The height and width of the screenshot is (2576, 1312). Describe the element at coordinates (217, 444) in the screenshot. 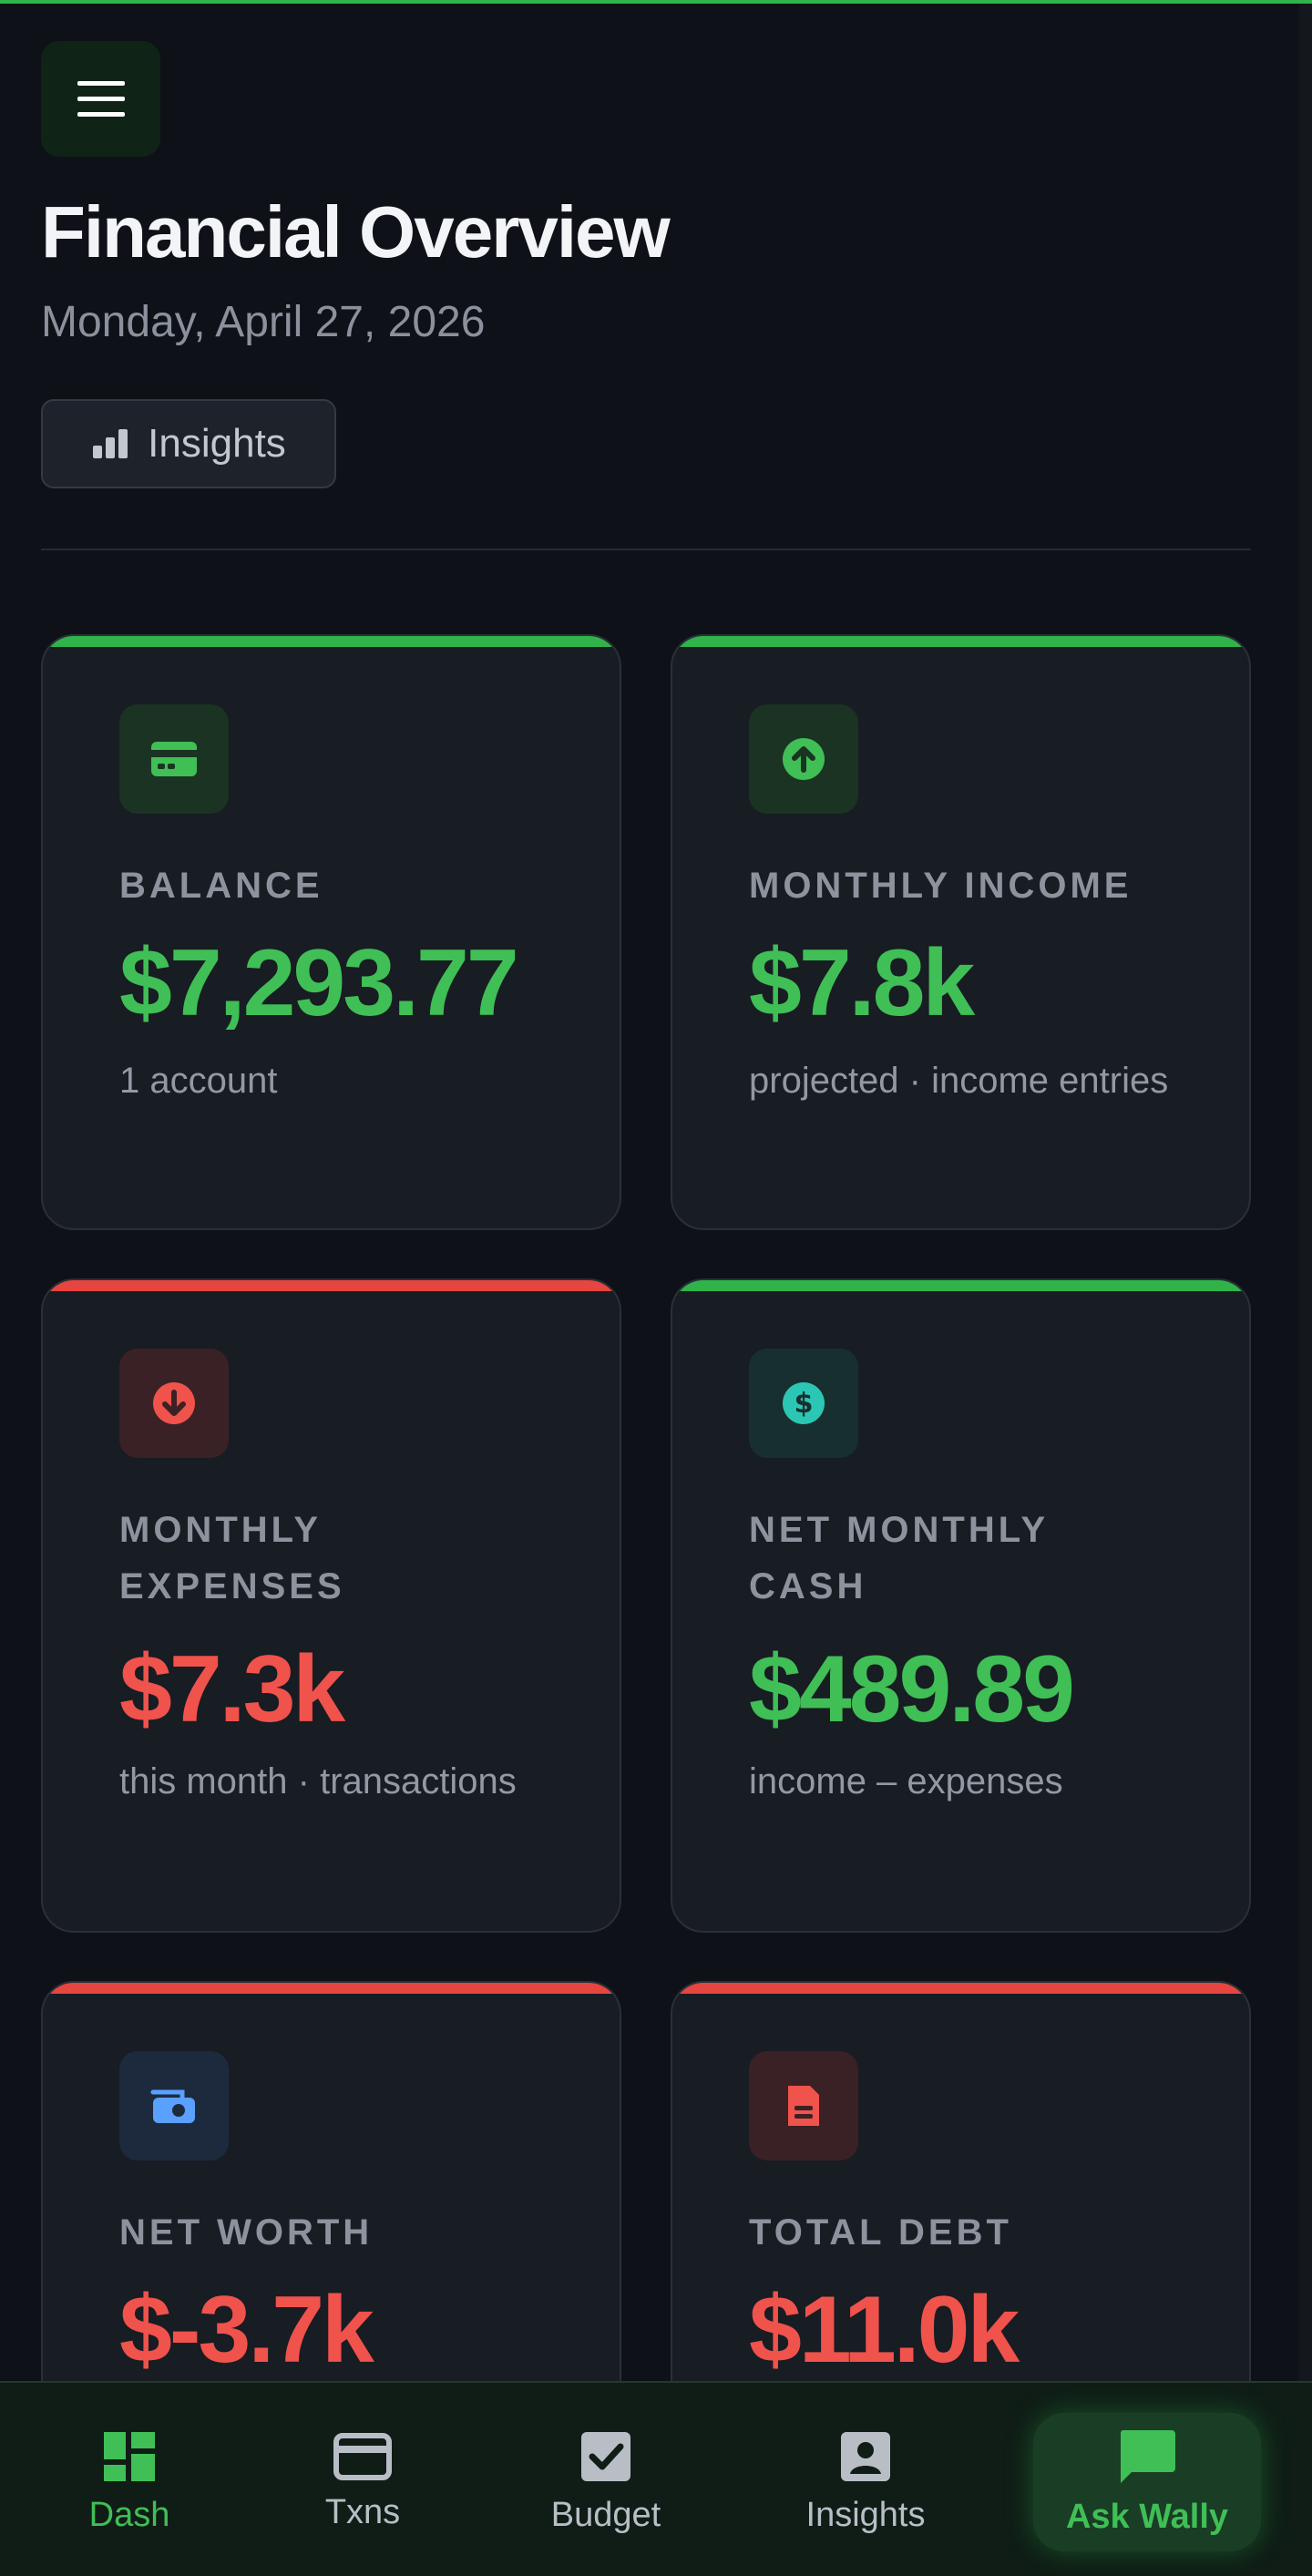

I see `insights-button-label: Insights` at that location.